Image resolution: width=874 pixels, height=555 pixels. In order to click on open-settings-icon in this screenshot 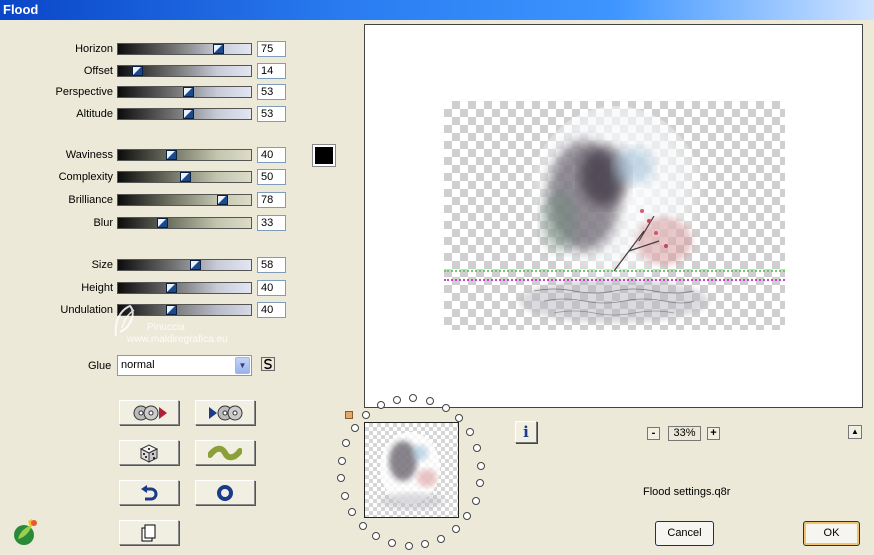, I will do `click(150, 412)`.